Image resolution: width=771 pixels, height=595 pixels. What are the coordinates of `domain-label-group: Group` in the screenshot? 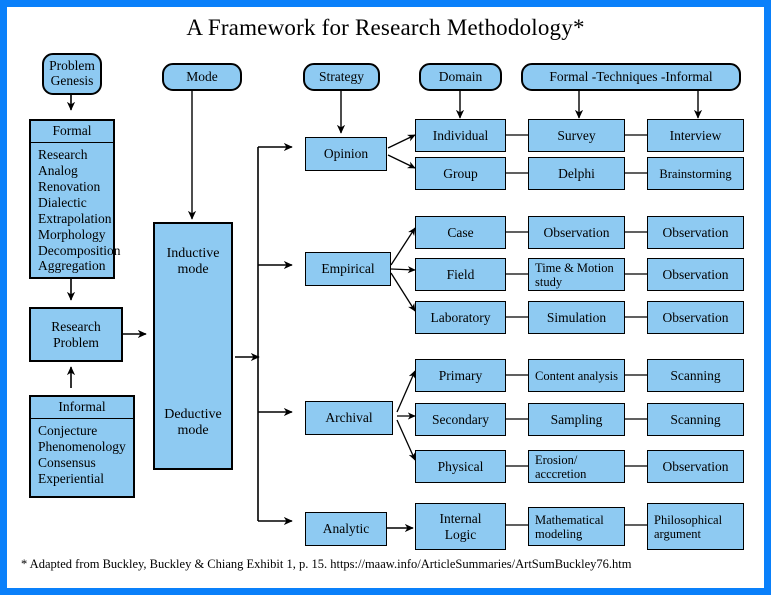 It's located at (460, 173).